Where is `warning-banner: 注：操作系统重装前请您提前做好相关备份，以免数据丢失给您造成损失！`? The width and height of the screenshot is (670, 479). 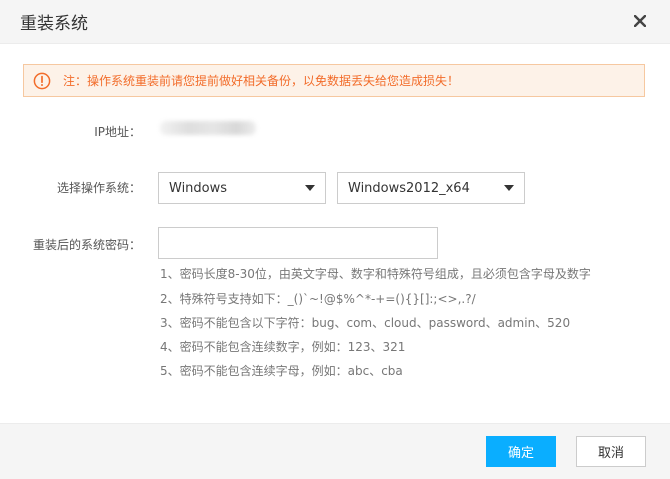 warning-banner: 注：操作系统重装前请您提前做好相关备份，以免数据丢失给您造成损失！ is located at coordinates (334, 80).